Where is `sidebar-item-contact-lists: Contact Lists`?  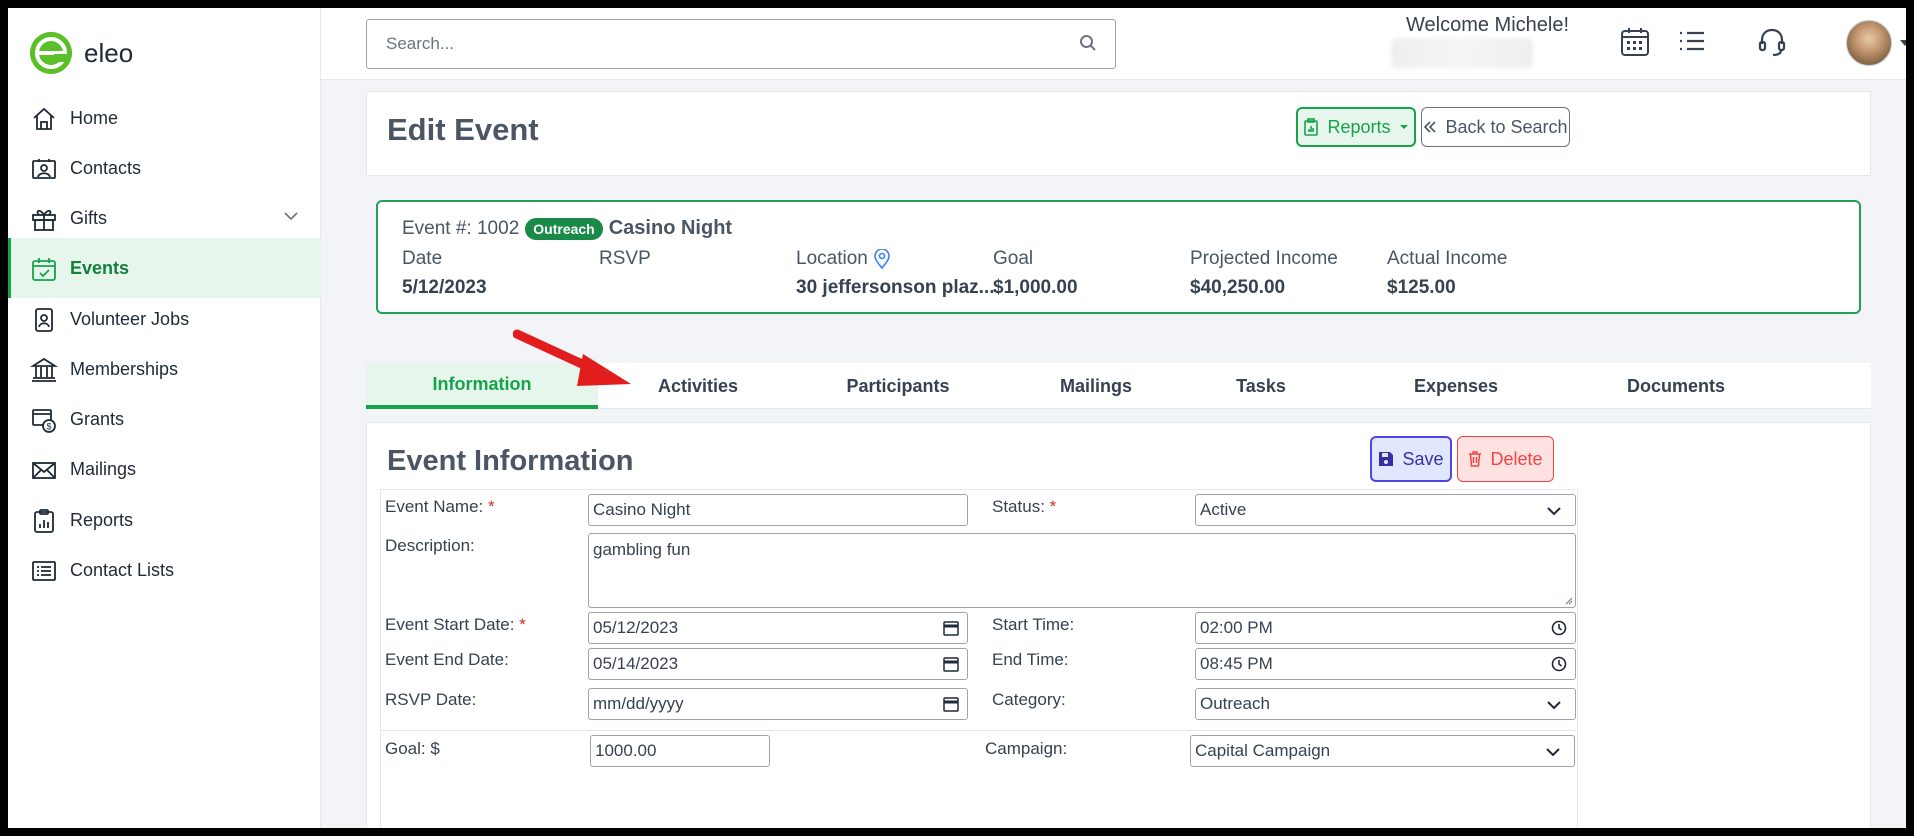
sidebar-item-contact-lists: Contact Lists is located at coordinates (164, 570).